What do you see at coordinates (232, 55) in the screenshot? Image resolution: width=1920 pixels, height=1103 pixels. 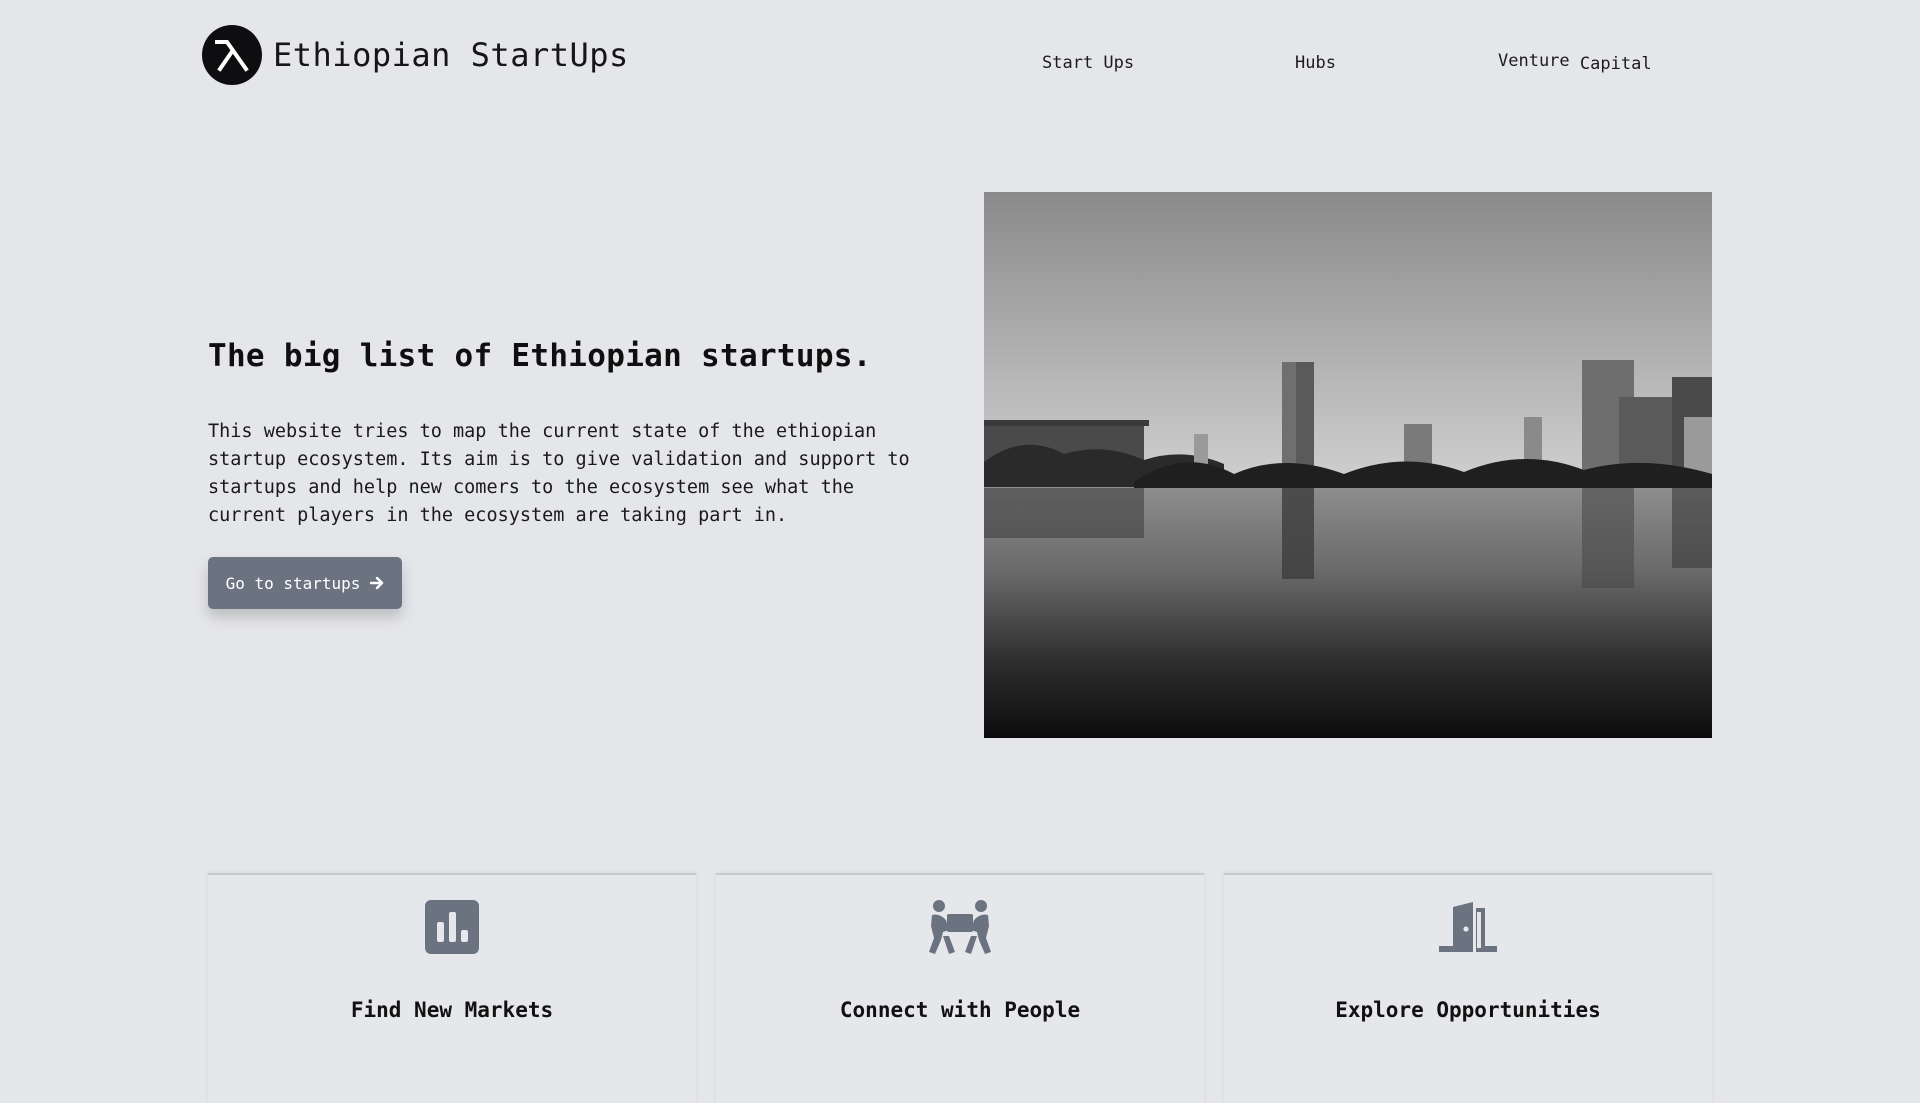 I see `lambda-logo-icon` at bounding box center [232, 55].